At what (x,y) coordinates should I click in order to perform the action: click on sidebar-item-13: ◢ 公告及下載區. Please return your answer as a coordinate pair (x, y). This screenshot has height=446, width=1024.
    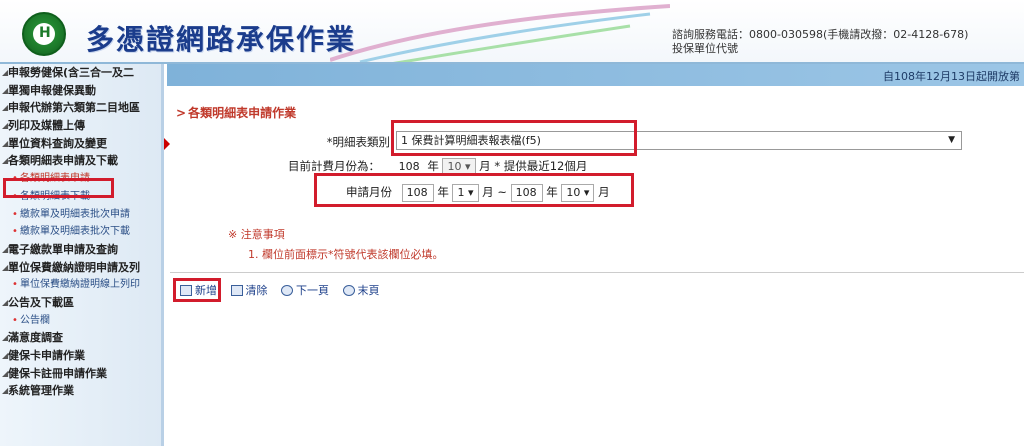
    Looking at the image, I should click on (80, 303).